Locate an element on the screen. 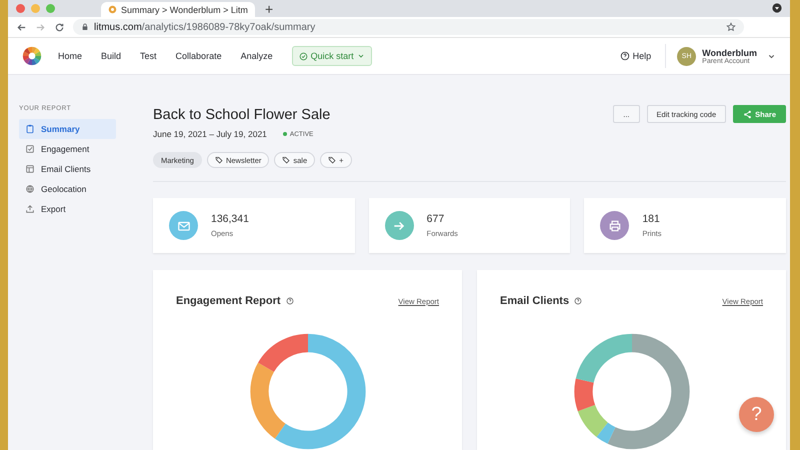 This screenshot has height=450, width=800. upload-icon is located at coordinates (30, 209).